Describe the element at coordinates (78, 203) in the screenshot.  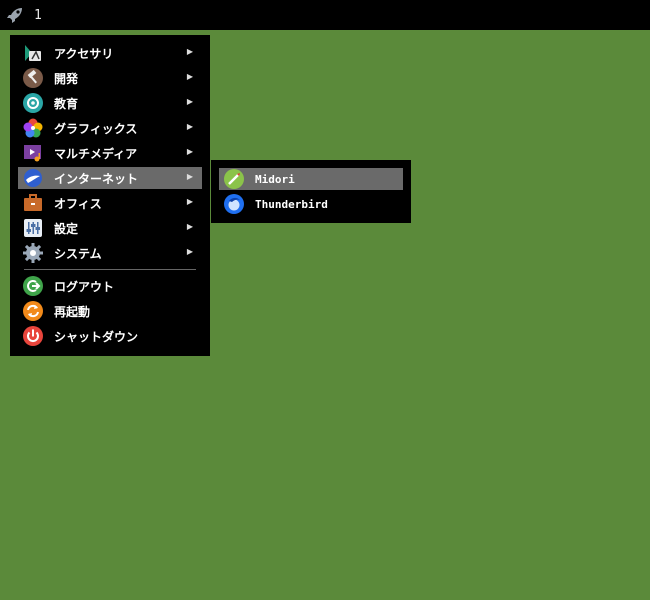
I see `menu-item-label: オフィス` at that location.